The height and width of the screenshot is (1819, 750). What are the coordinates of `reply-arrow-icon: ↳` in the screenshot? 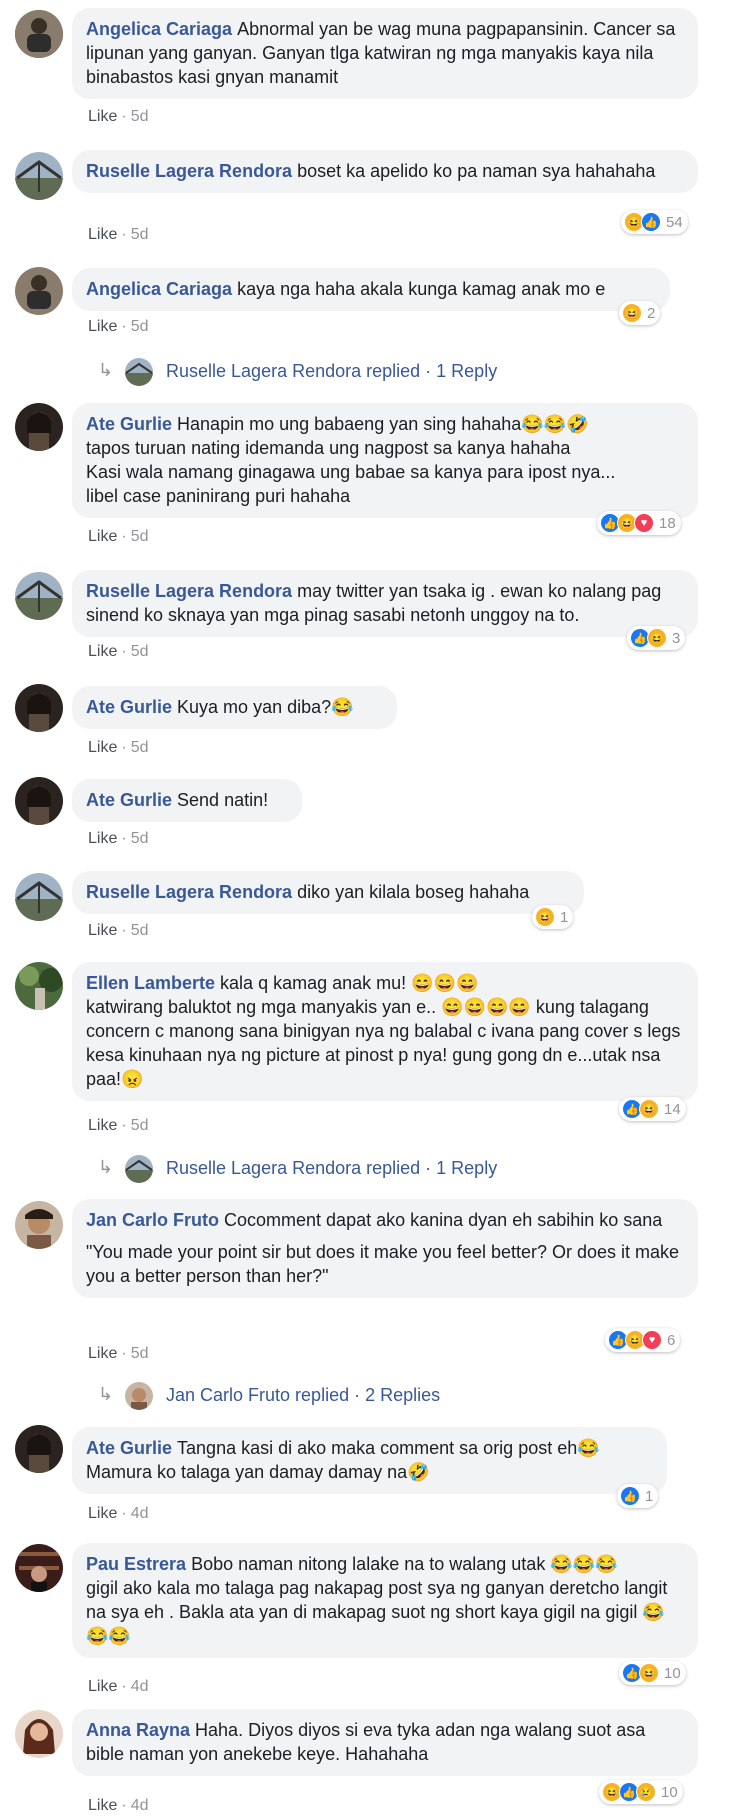 It's located at (106, 1394).